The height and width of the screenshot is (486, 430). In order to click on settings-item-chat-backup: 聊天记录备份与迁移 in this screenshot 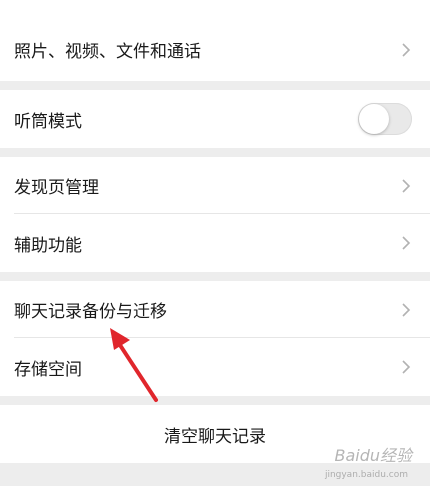, I will do `click(215, 309)`.